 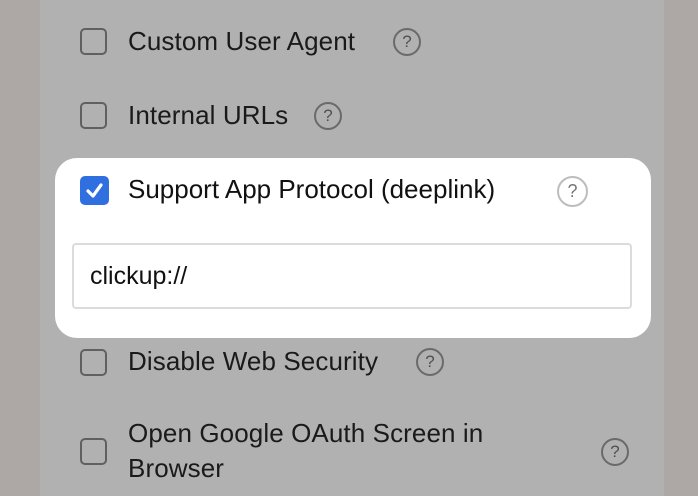 What do you see at coordinates (572, 191) in the screenshot?
I see `support-app-protocol-help-icon: ?` at bounding box center [572, 191].